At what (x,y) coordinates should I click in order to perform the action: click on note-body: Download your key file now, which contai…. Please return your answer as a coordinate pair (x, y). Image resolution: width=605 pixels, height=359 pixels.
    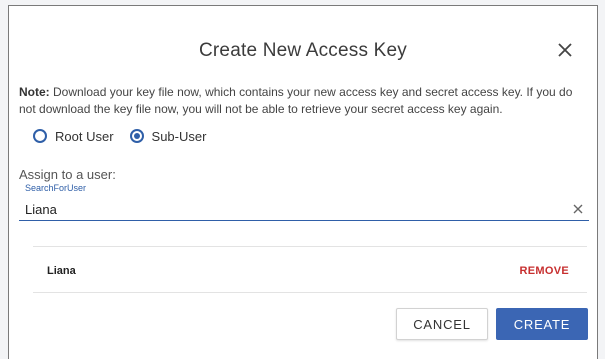
    Looking at the image, I should click on (296, 100).